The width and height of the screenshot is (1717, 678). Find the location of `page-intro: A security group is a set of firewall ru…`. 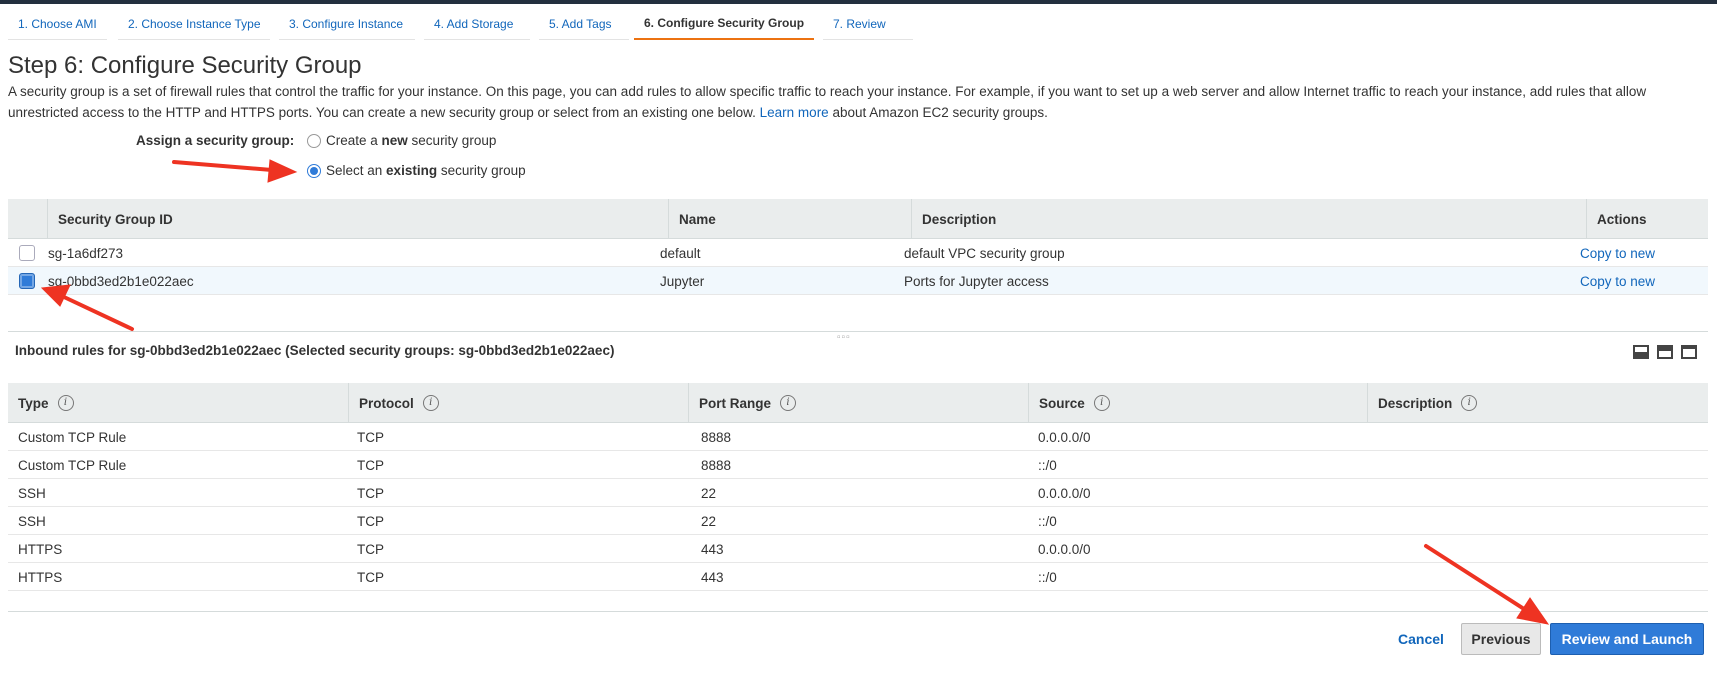

page-intro: A security group is a set of firewall ru… is located at coordinates (858, 102).